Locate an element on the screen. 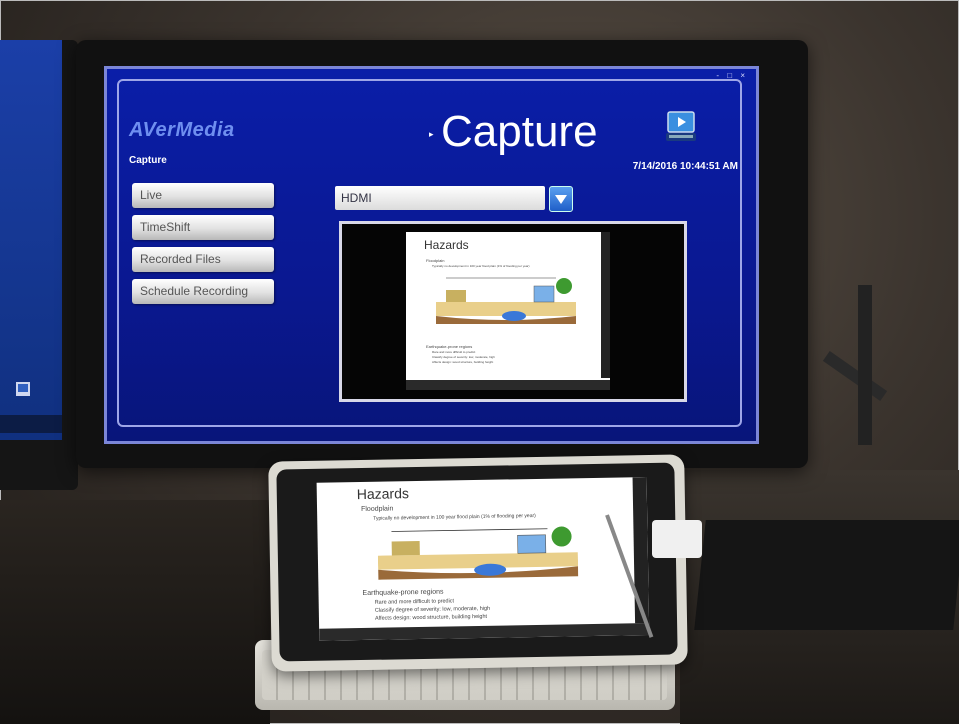 Image resolution: width=959 pixels, height=724 pixels. microphone-stand is located at coordinates (865, 365).